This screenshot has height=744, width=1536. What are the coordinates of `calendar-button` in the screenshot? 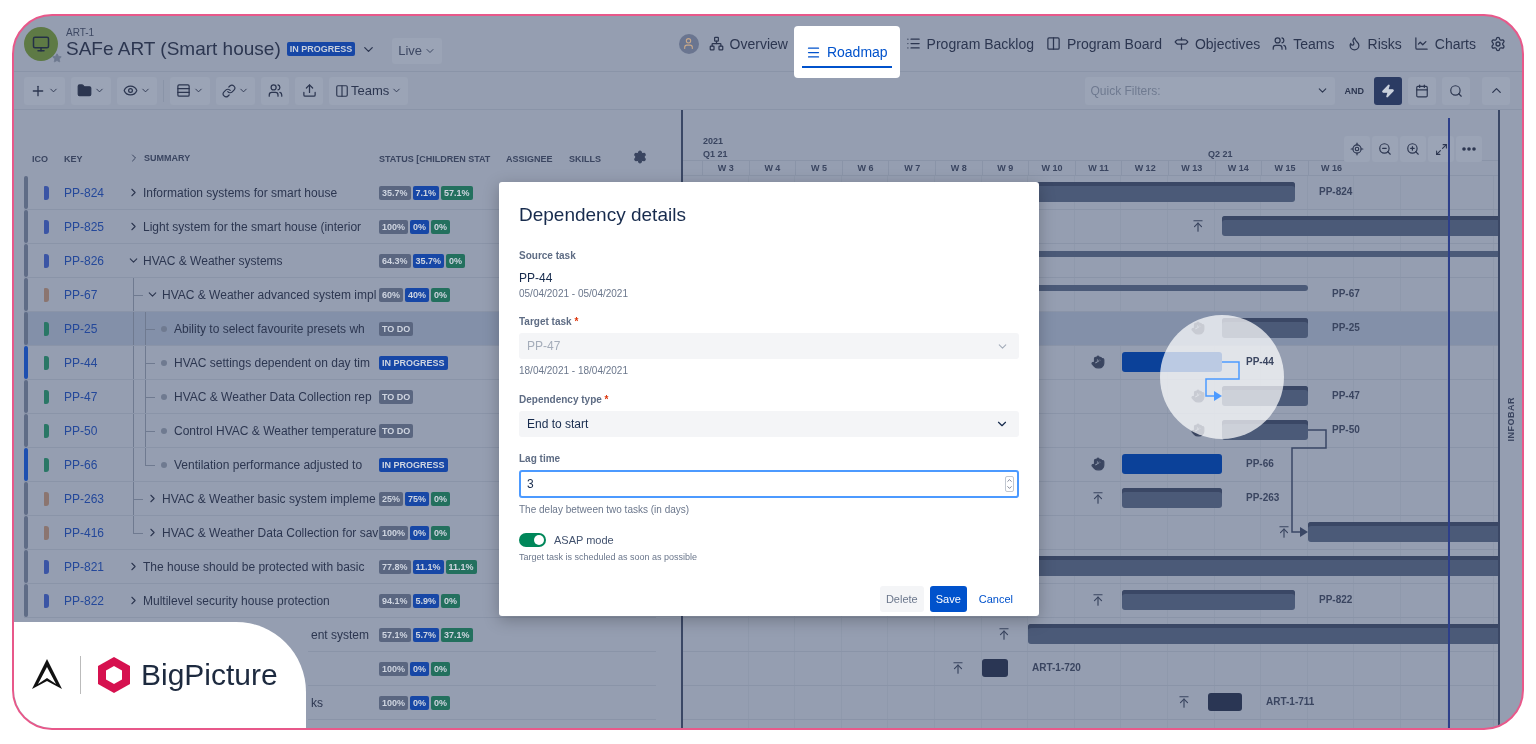 It's located at (1422, 90).